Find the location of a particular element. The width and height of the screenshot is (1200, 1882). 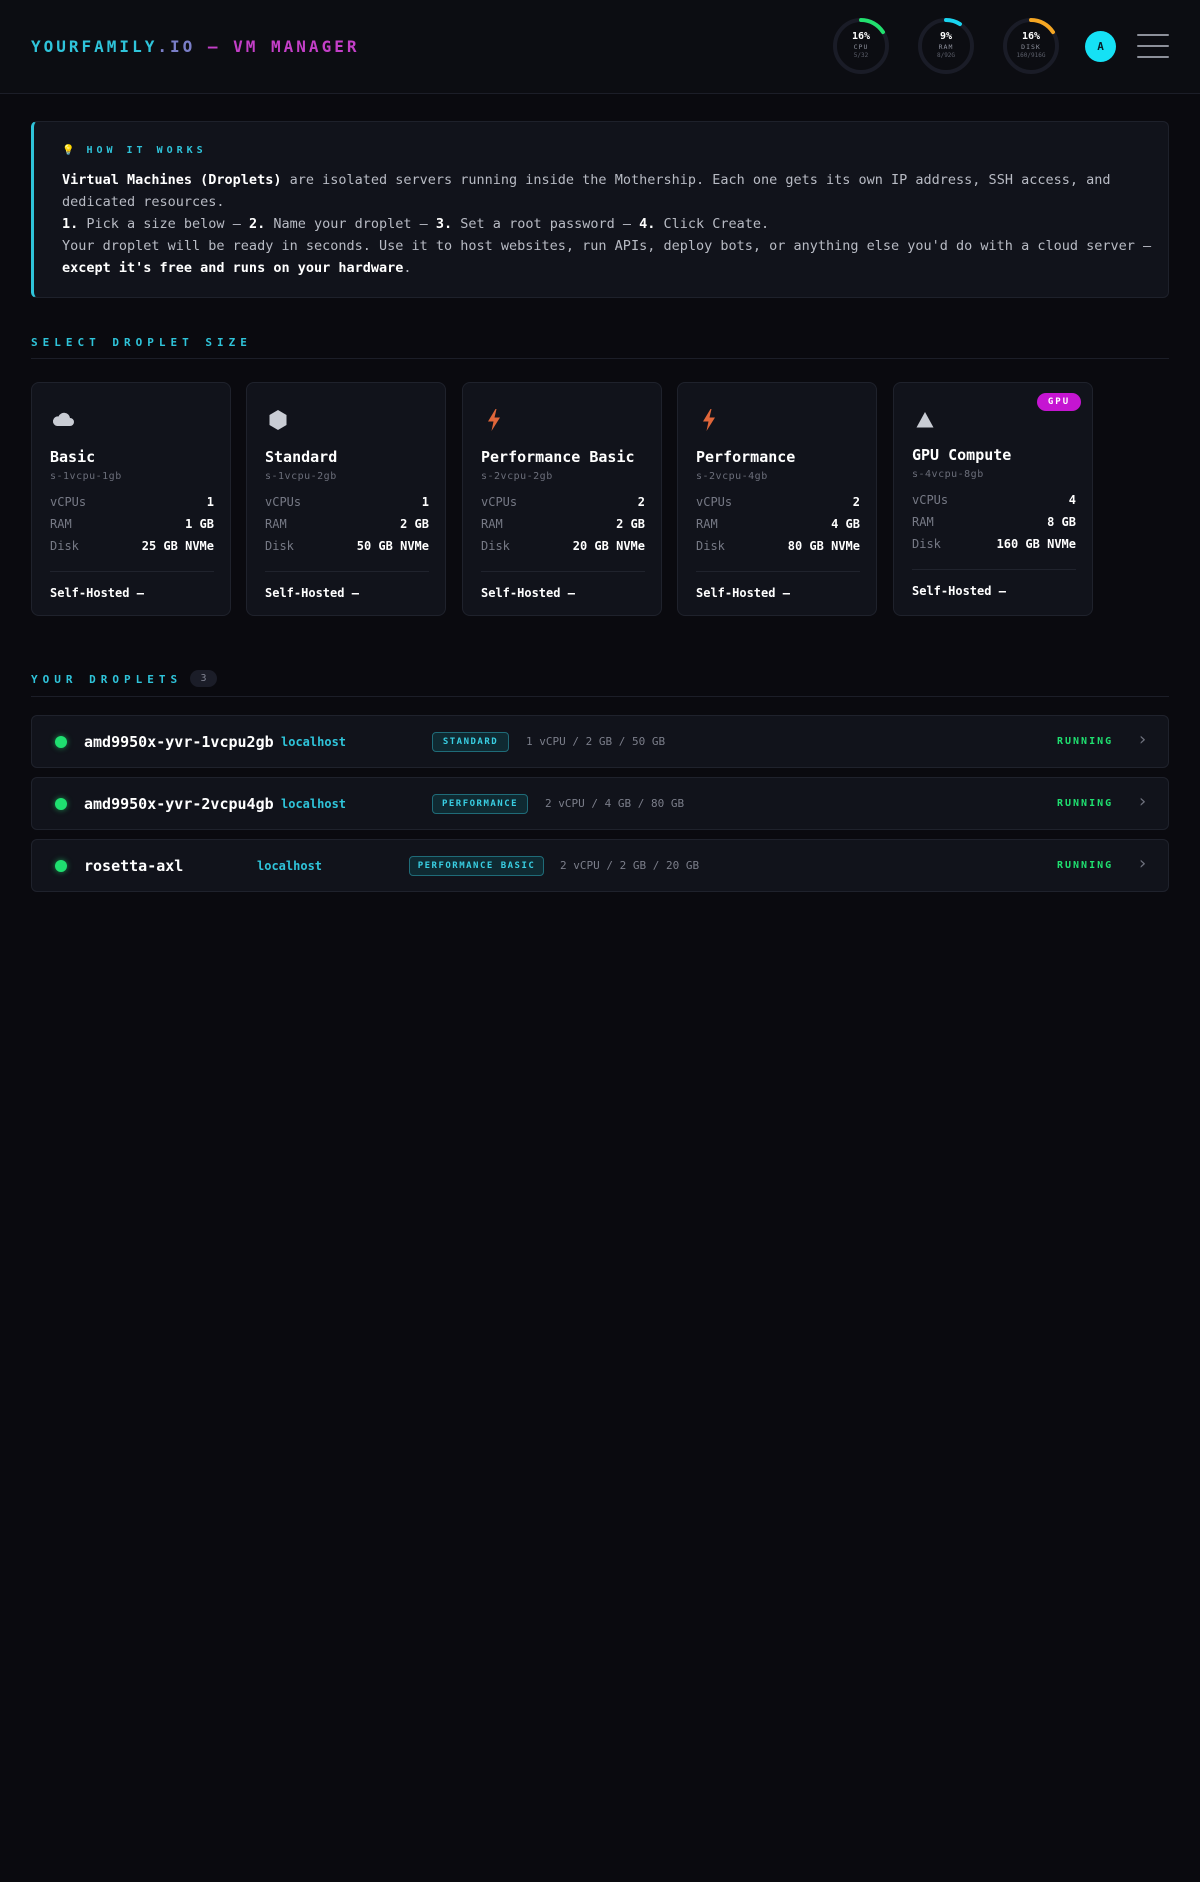

menu-icon-bar-bottom is located at coordinates (1153, 57).